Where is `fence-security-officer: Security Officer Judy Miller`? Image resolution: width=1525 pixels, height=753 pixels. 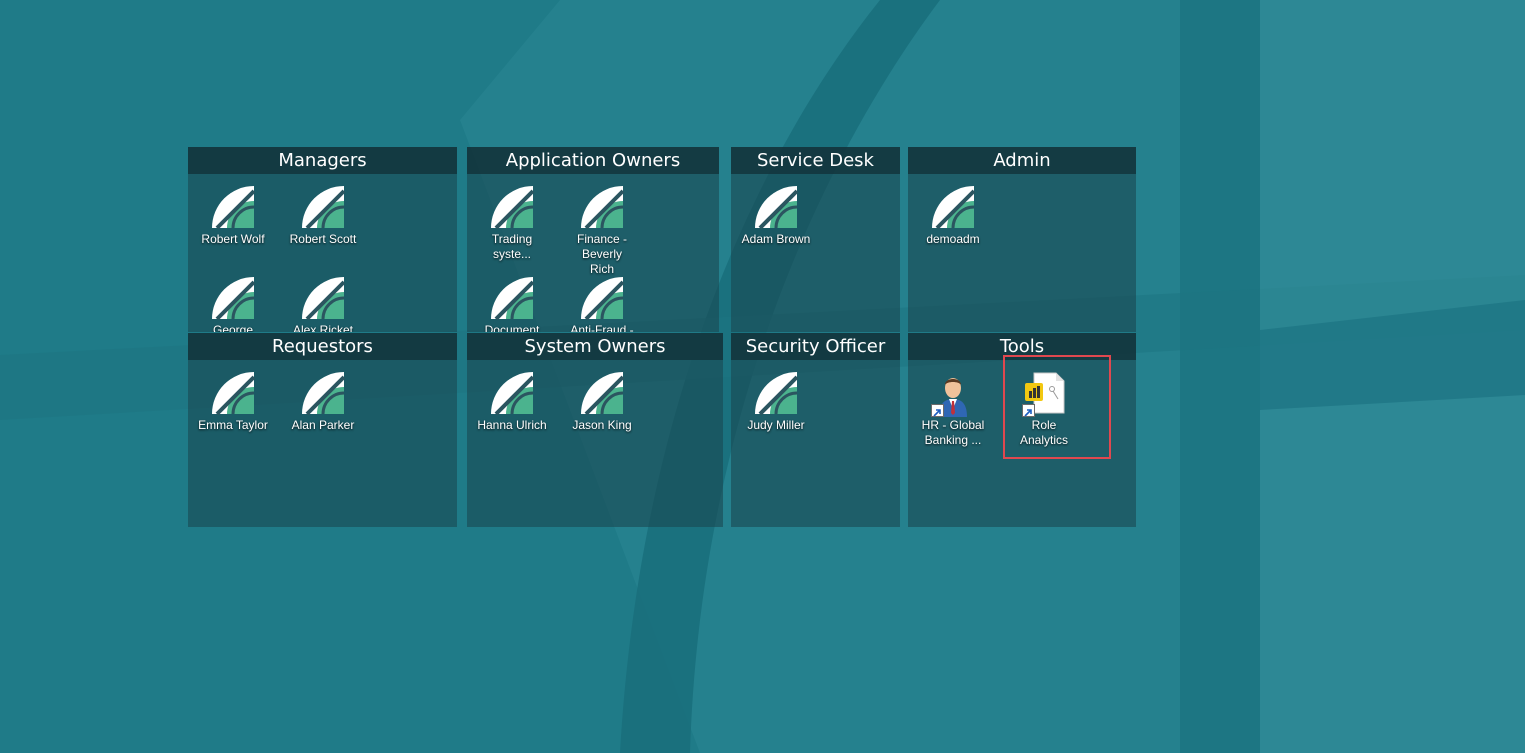
fence-security-officer: Security Officer Judy Miller is located at coordinates (815, 430).